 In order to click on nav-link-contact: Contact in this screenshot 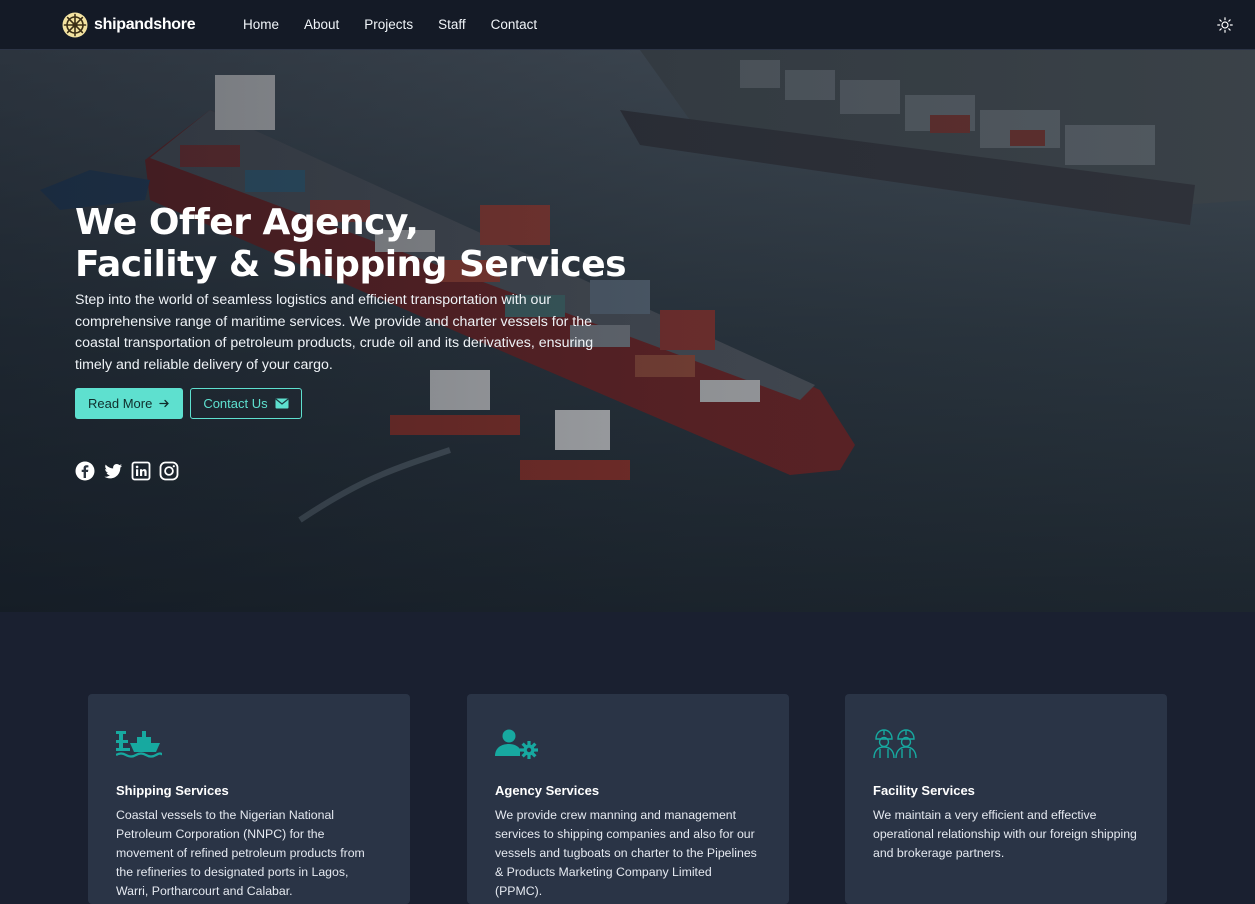, I will do `click(514, 24)`.